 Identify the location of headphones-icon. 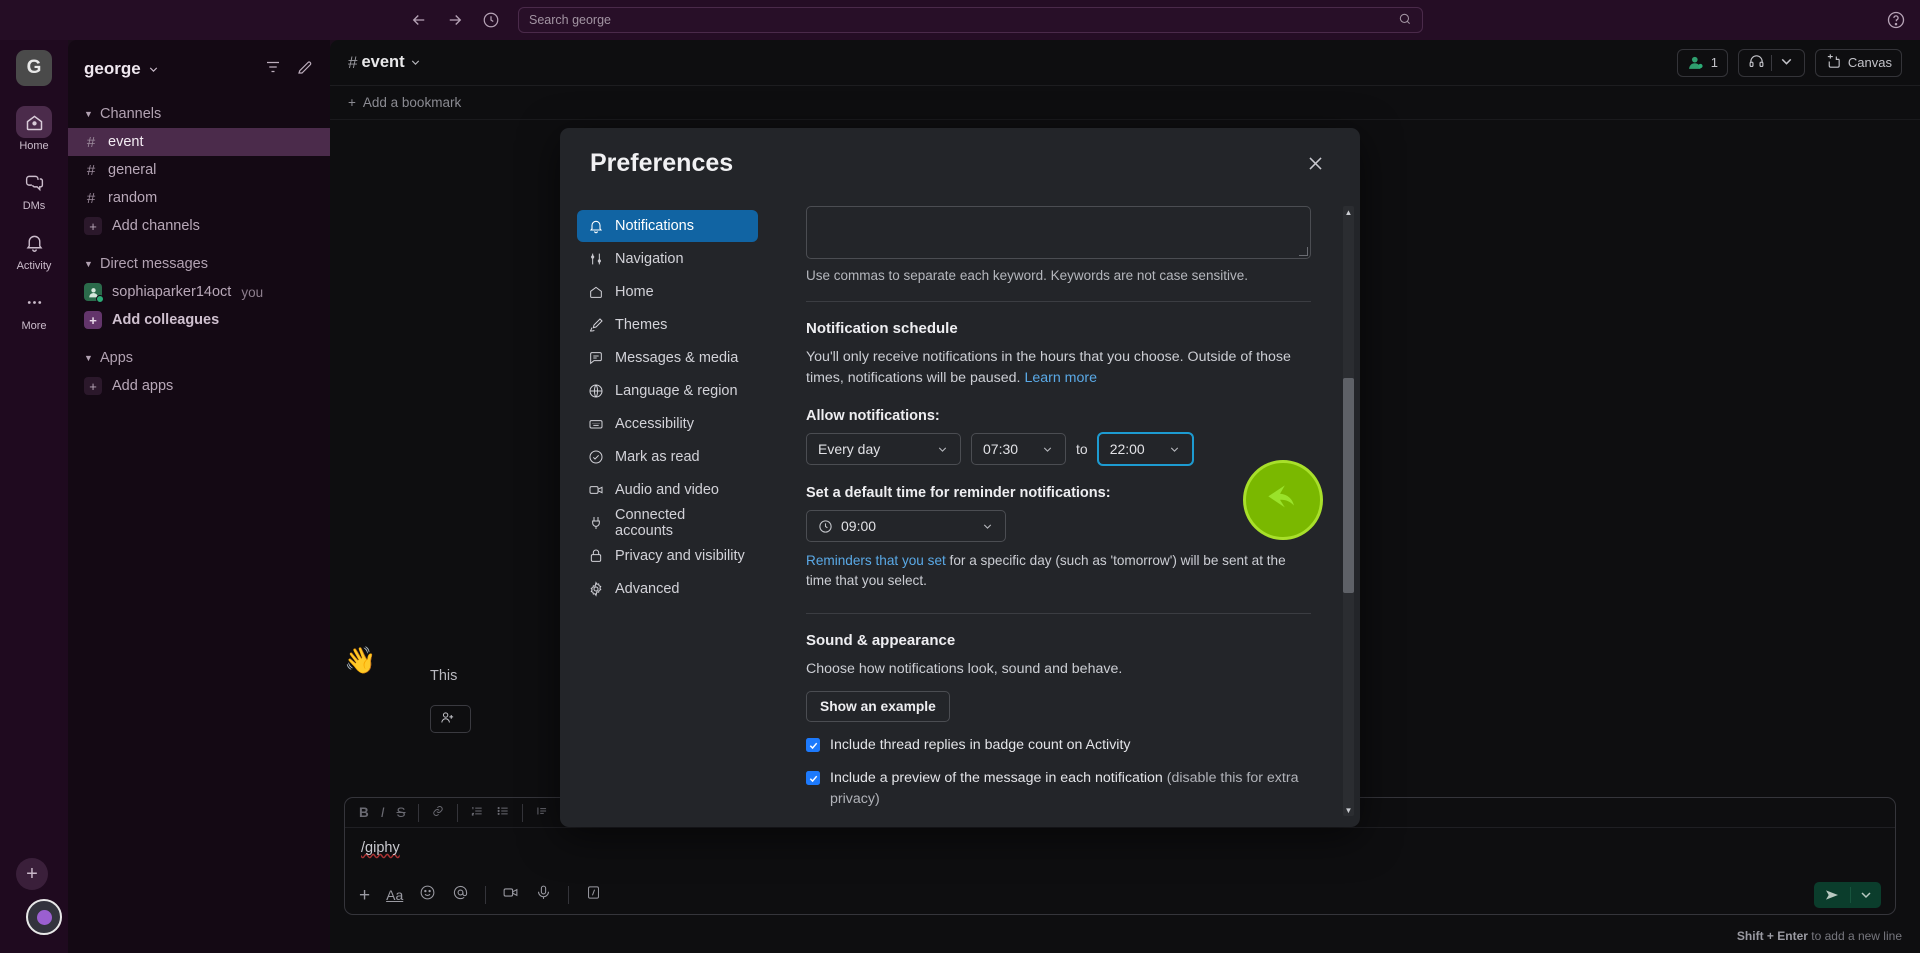
(1756, 63).